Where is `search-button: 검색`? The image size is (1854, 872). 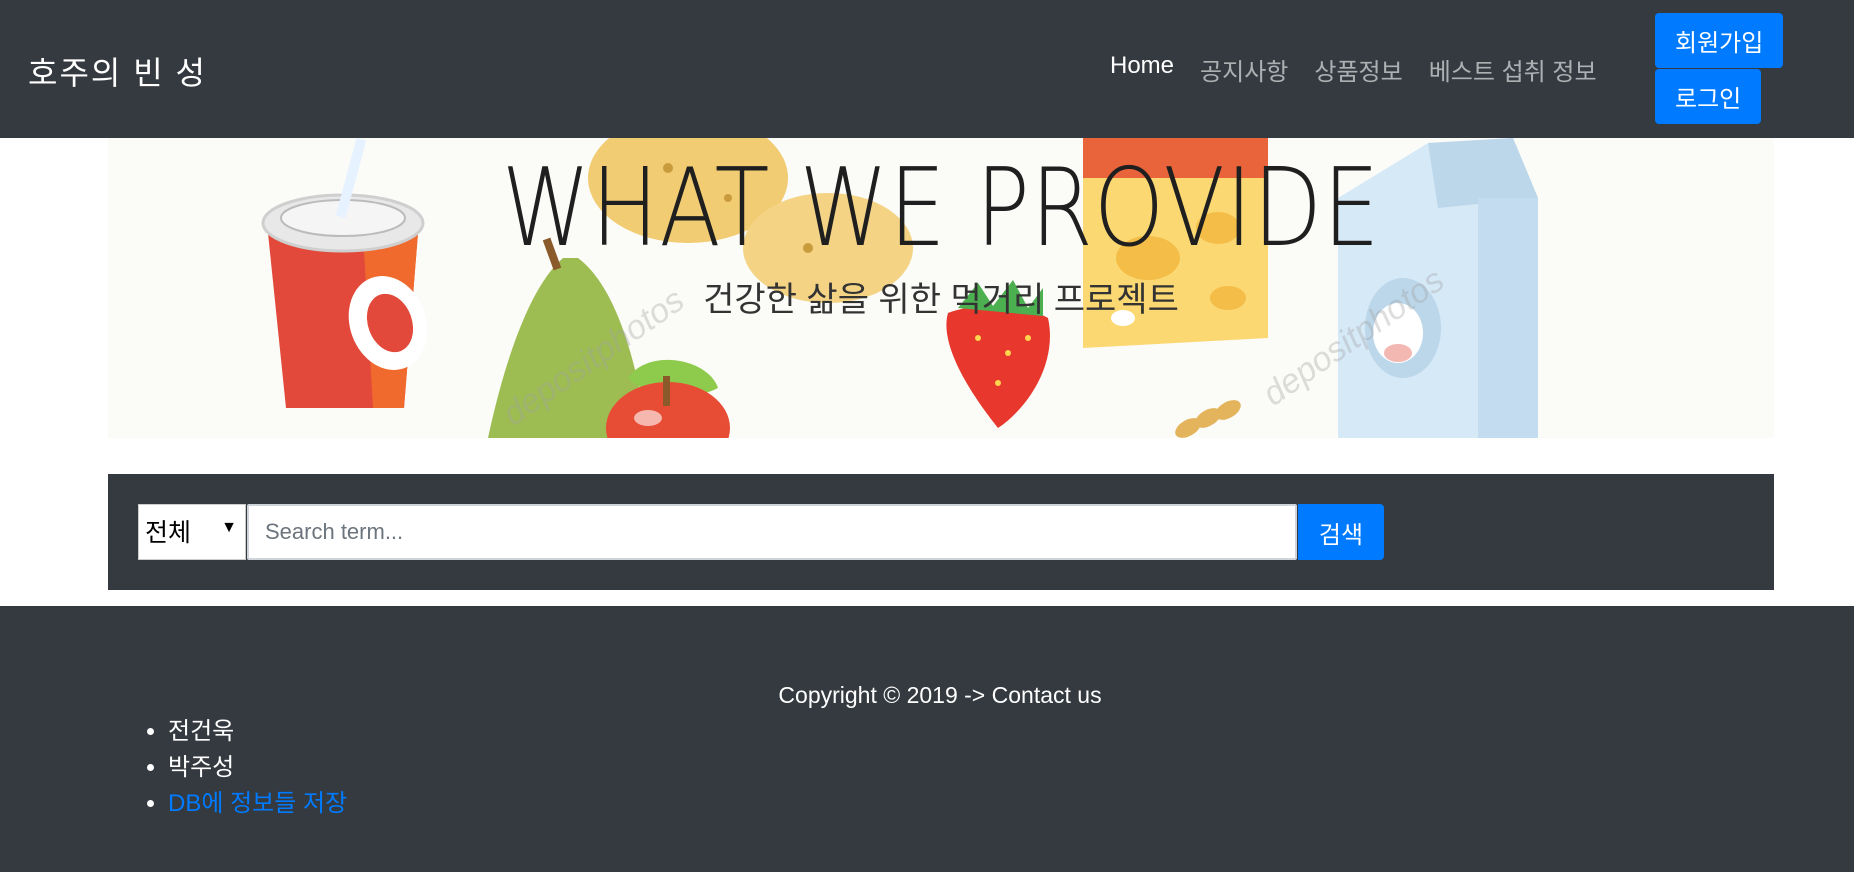
search-button: 검색 is located at coordinates (1341, 532).